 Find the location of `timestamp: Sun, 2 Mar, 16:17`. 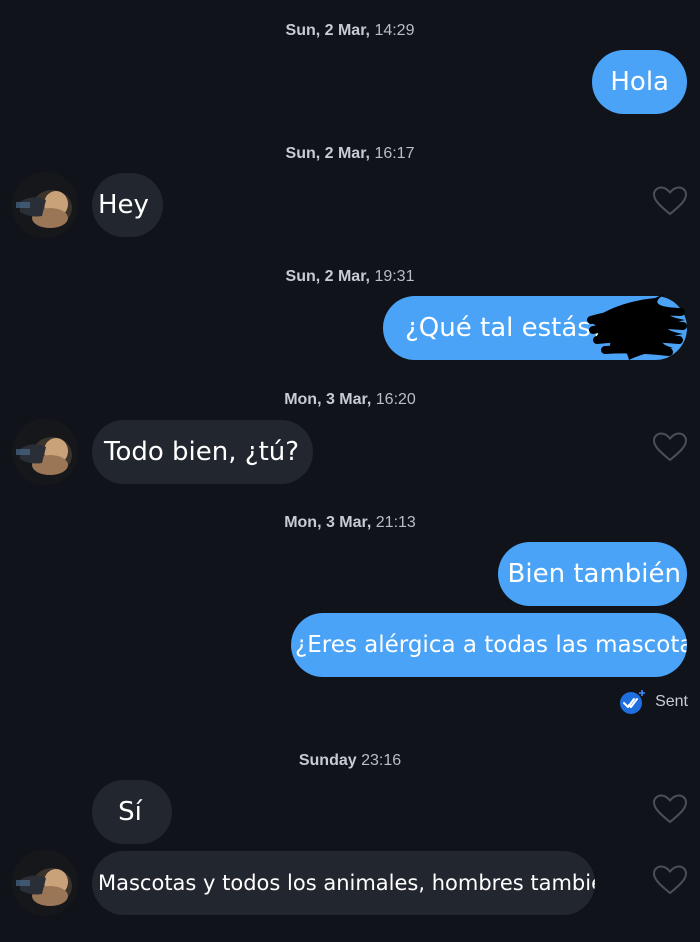

timestamp: Sun, 2 Mar, 16:17 is located at coordinates (350, 154).